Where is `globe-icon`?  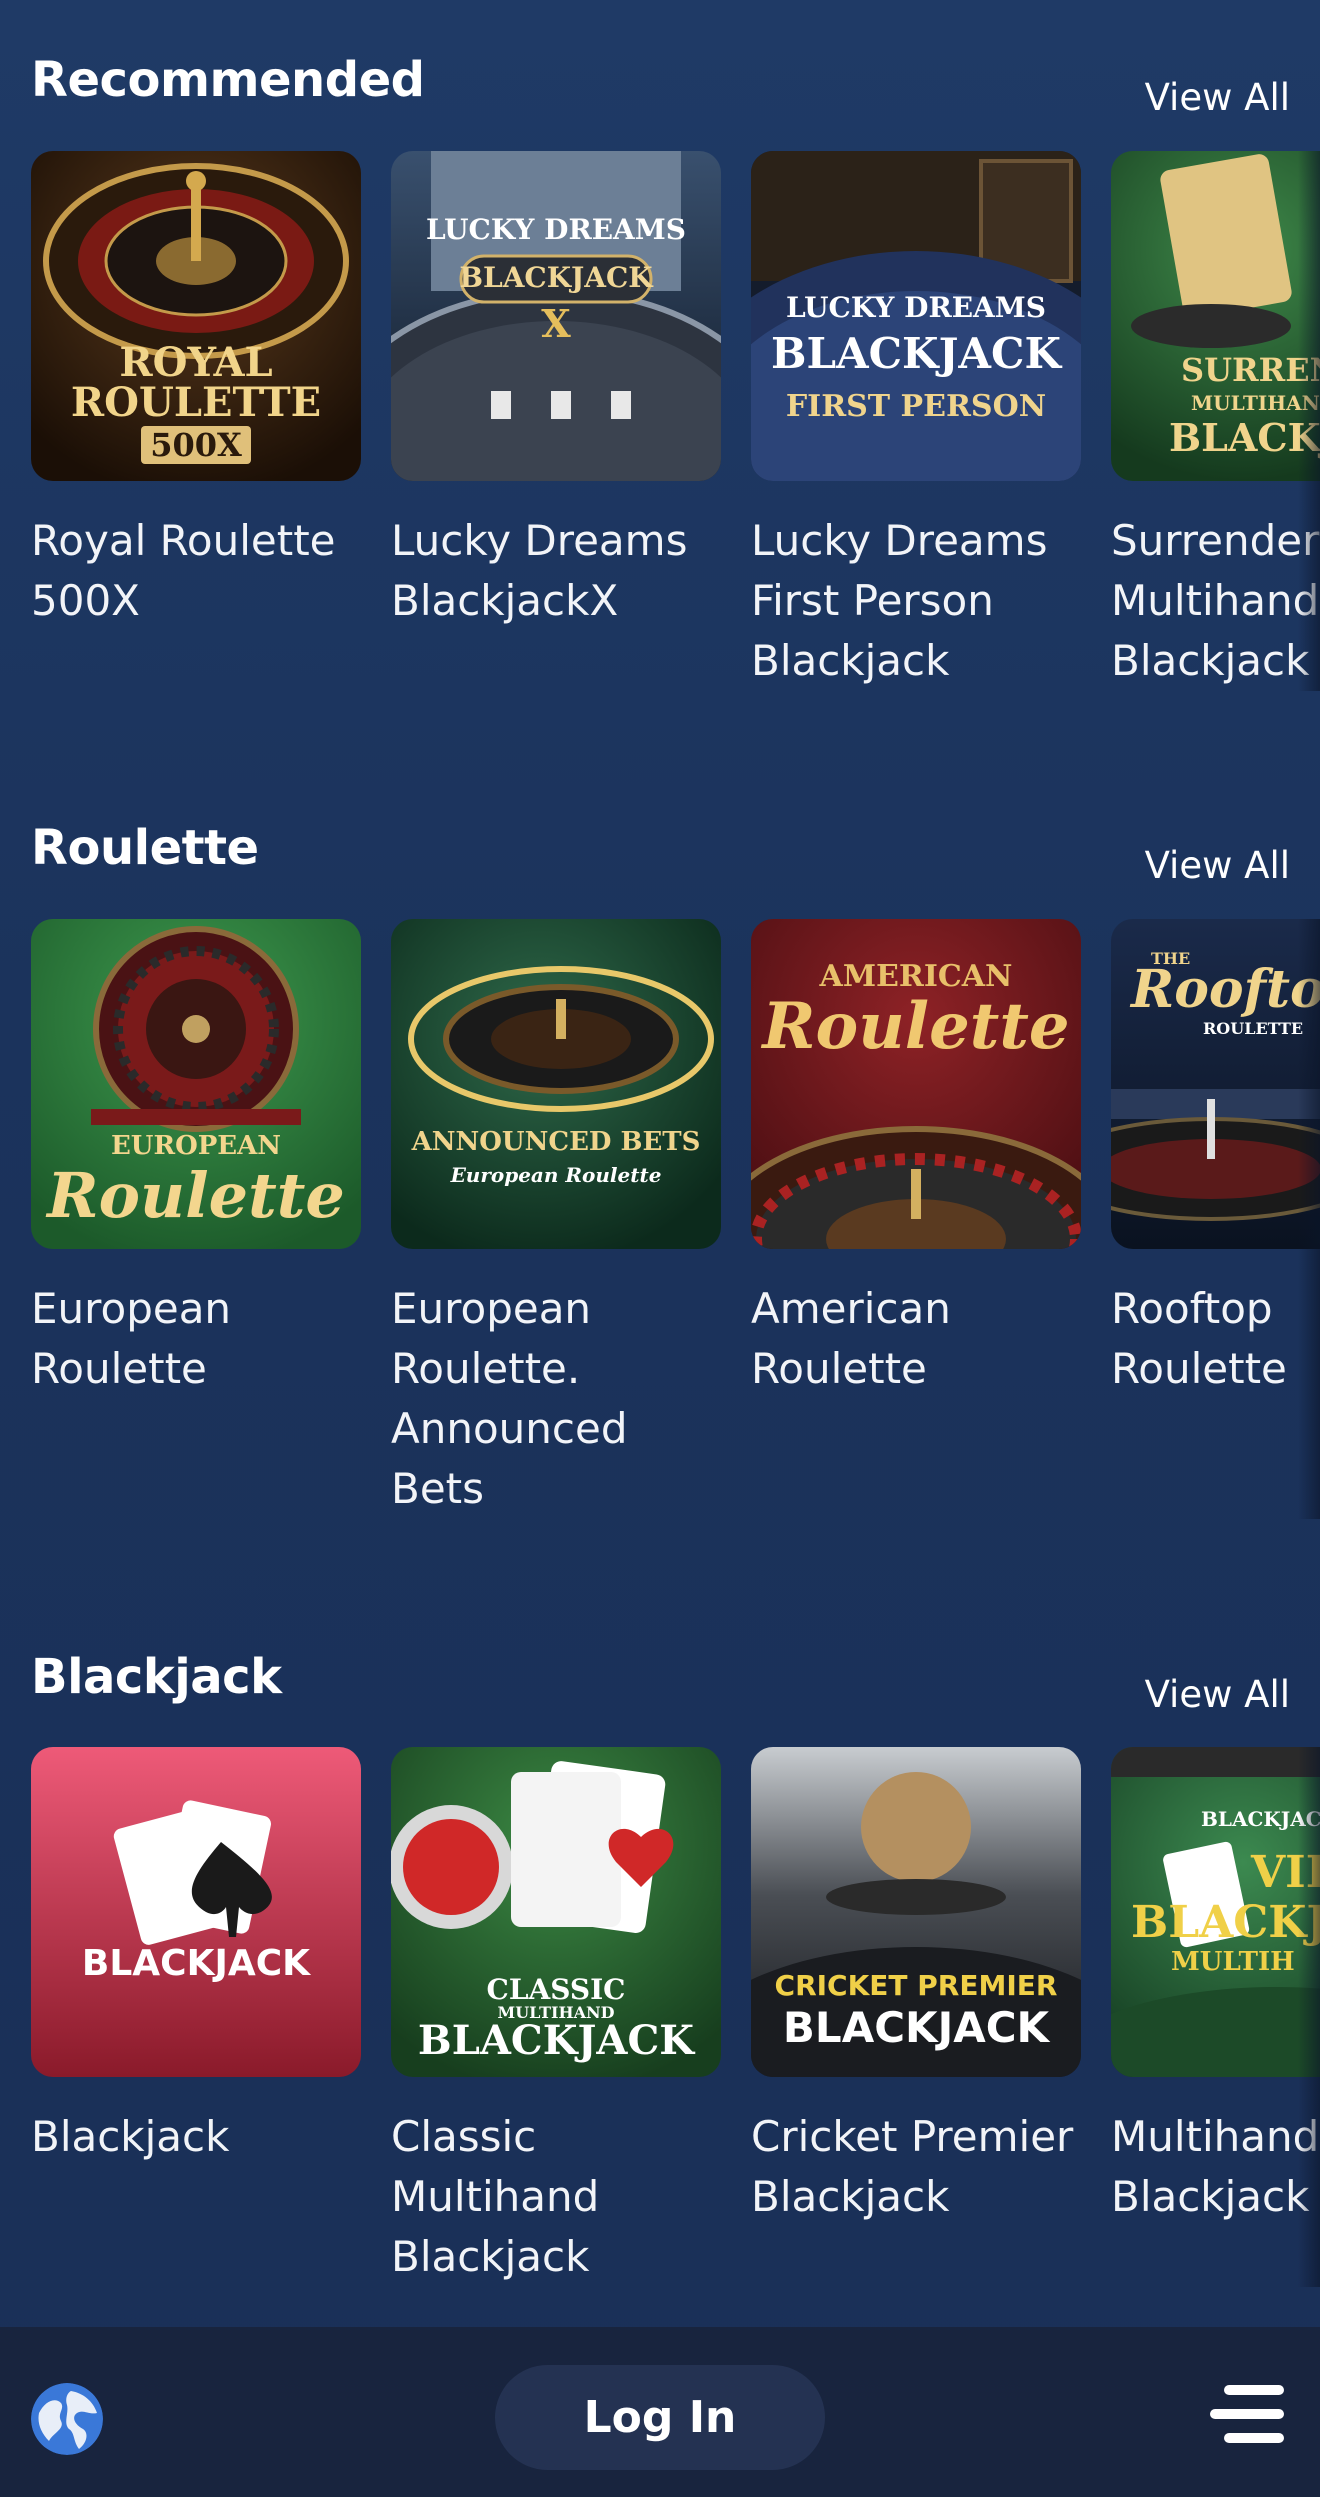 globe-icon is located at coordinates (67, 2419).